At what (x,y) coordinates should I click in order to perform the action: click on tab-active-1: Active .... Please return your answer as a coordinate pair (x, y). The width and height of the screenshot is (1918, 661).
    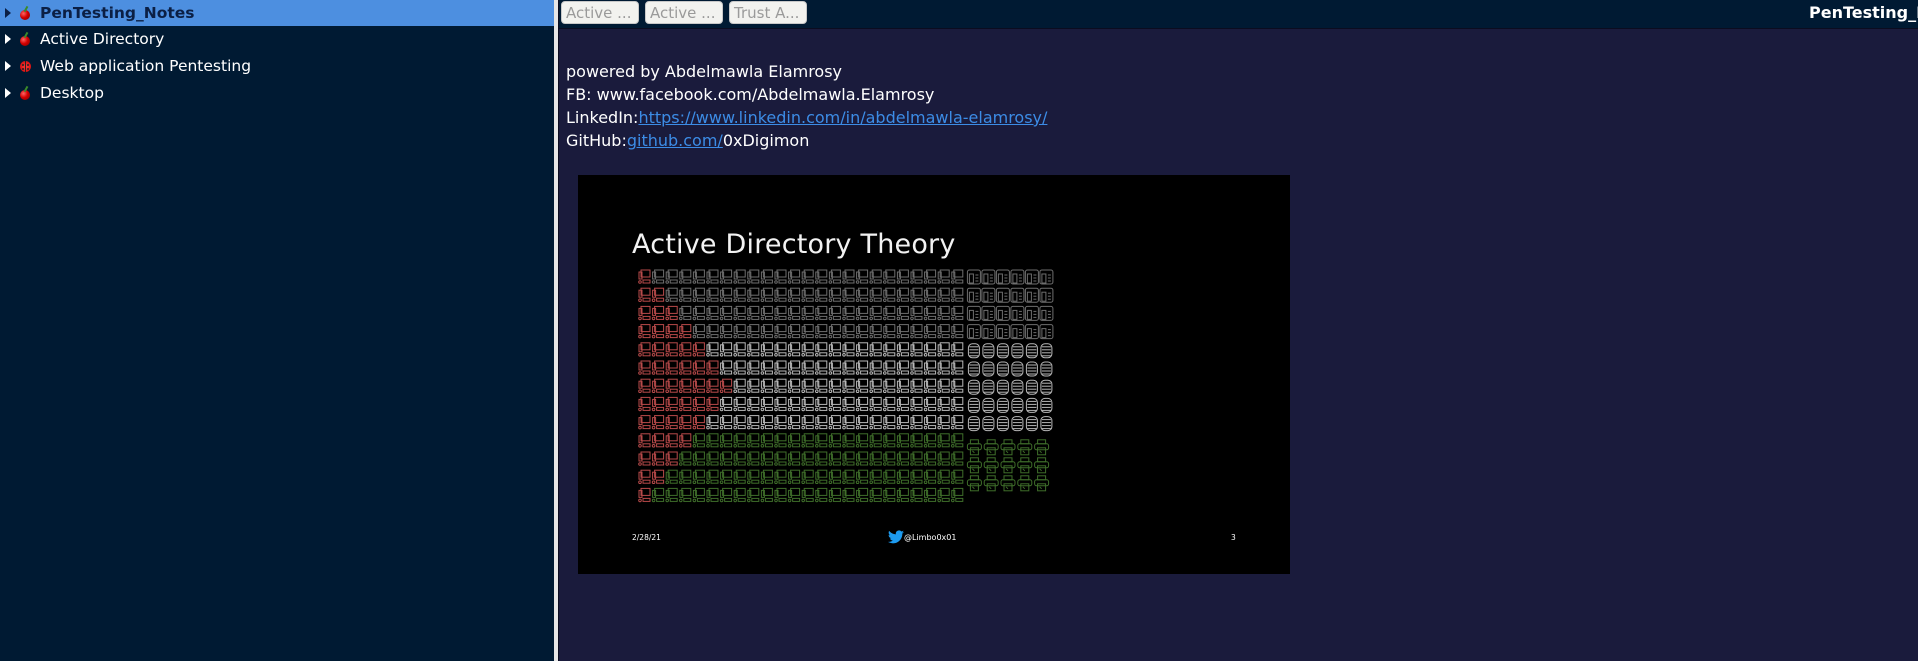
    Looking at the image, I should click on (600, 12).